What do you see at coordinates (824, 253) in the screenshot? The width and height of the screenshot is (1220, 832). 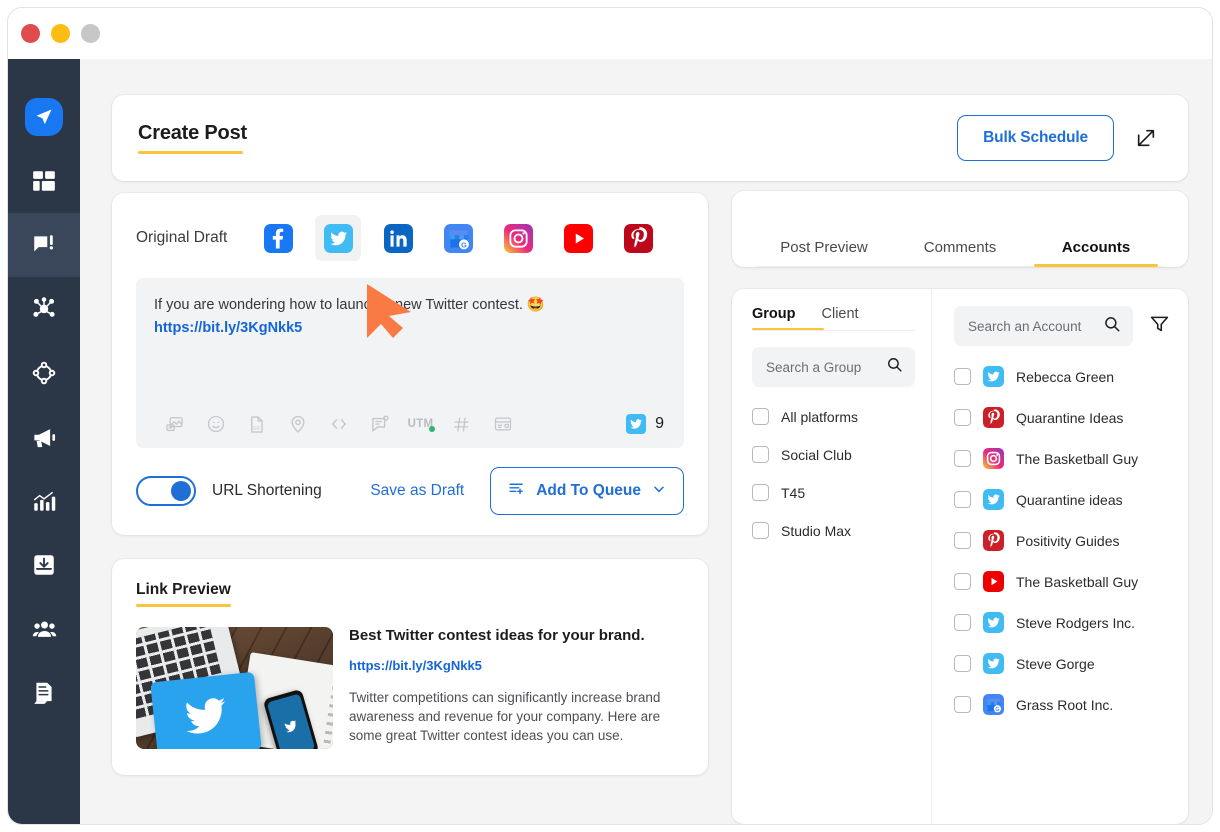 I see `tab-post-preview: Post Preview` at bounding box center [824, 253].